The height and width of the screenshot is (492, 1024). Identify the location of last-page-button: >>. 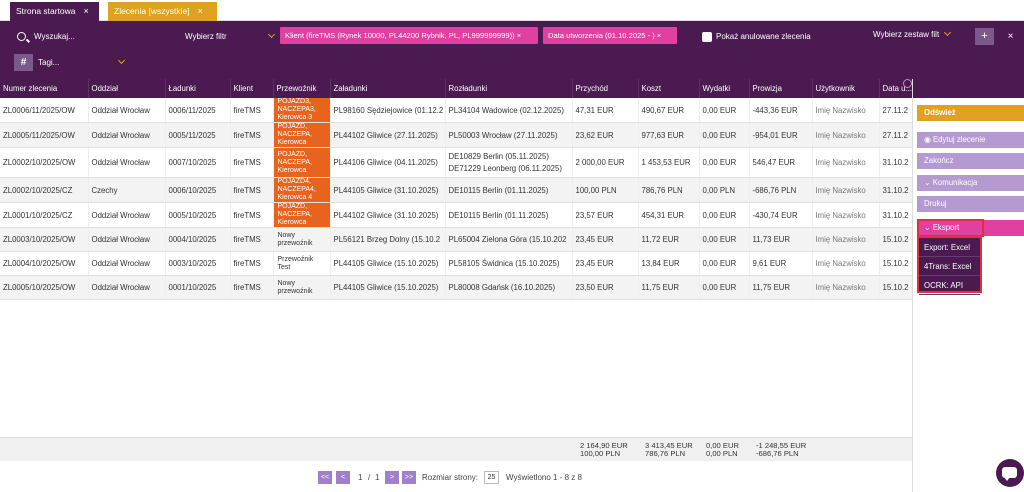
(409, 477).